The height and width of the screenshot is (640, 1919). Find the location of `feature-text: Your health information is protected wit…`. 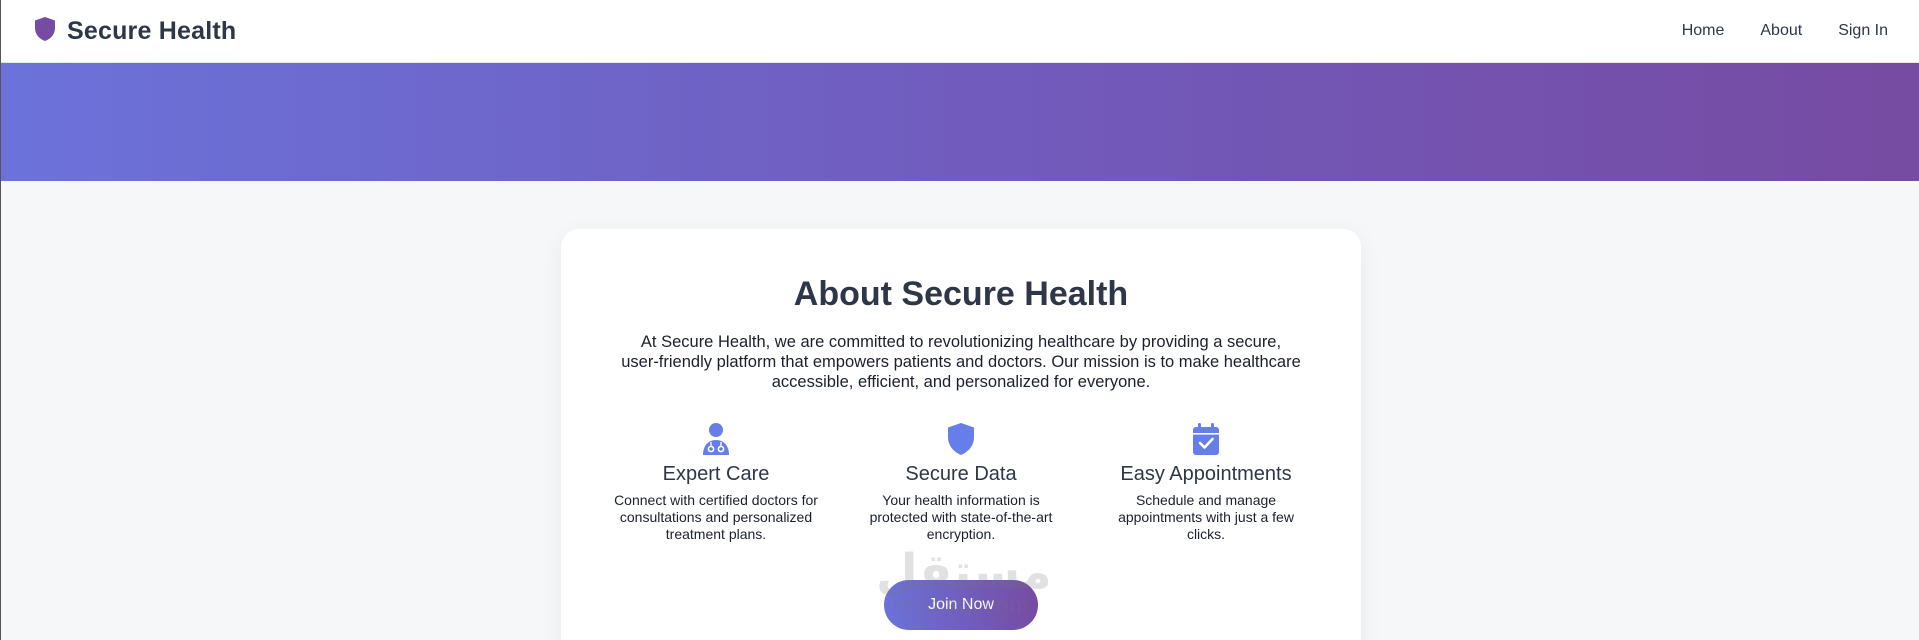

feature-text: Your health information is protected wit… is located at coordinates (961, 517).